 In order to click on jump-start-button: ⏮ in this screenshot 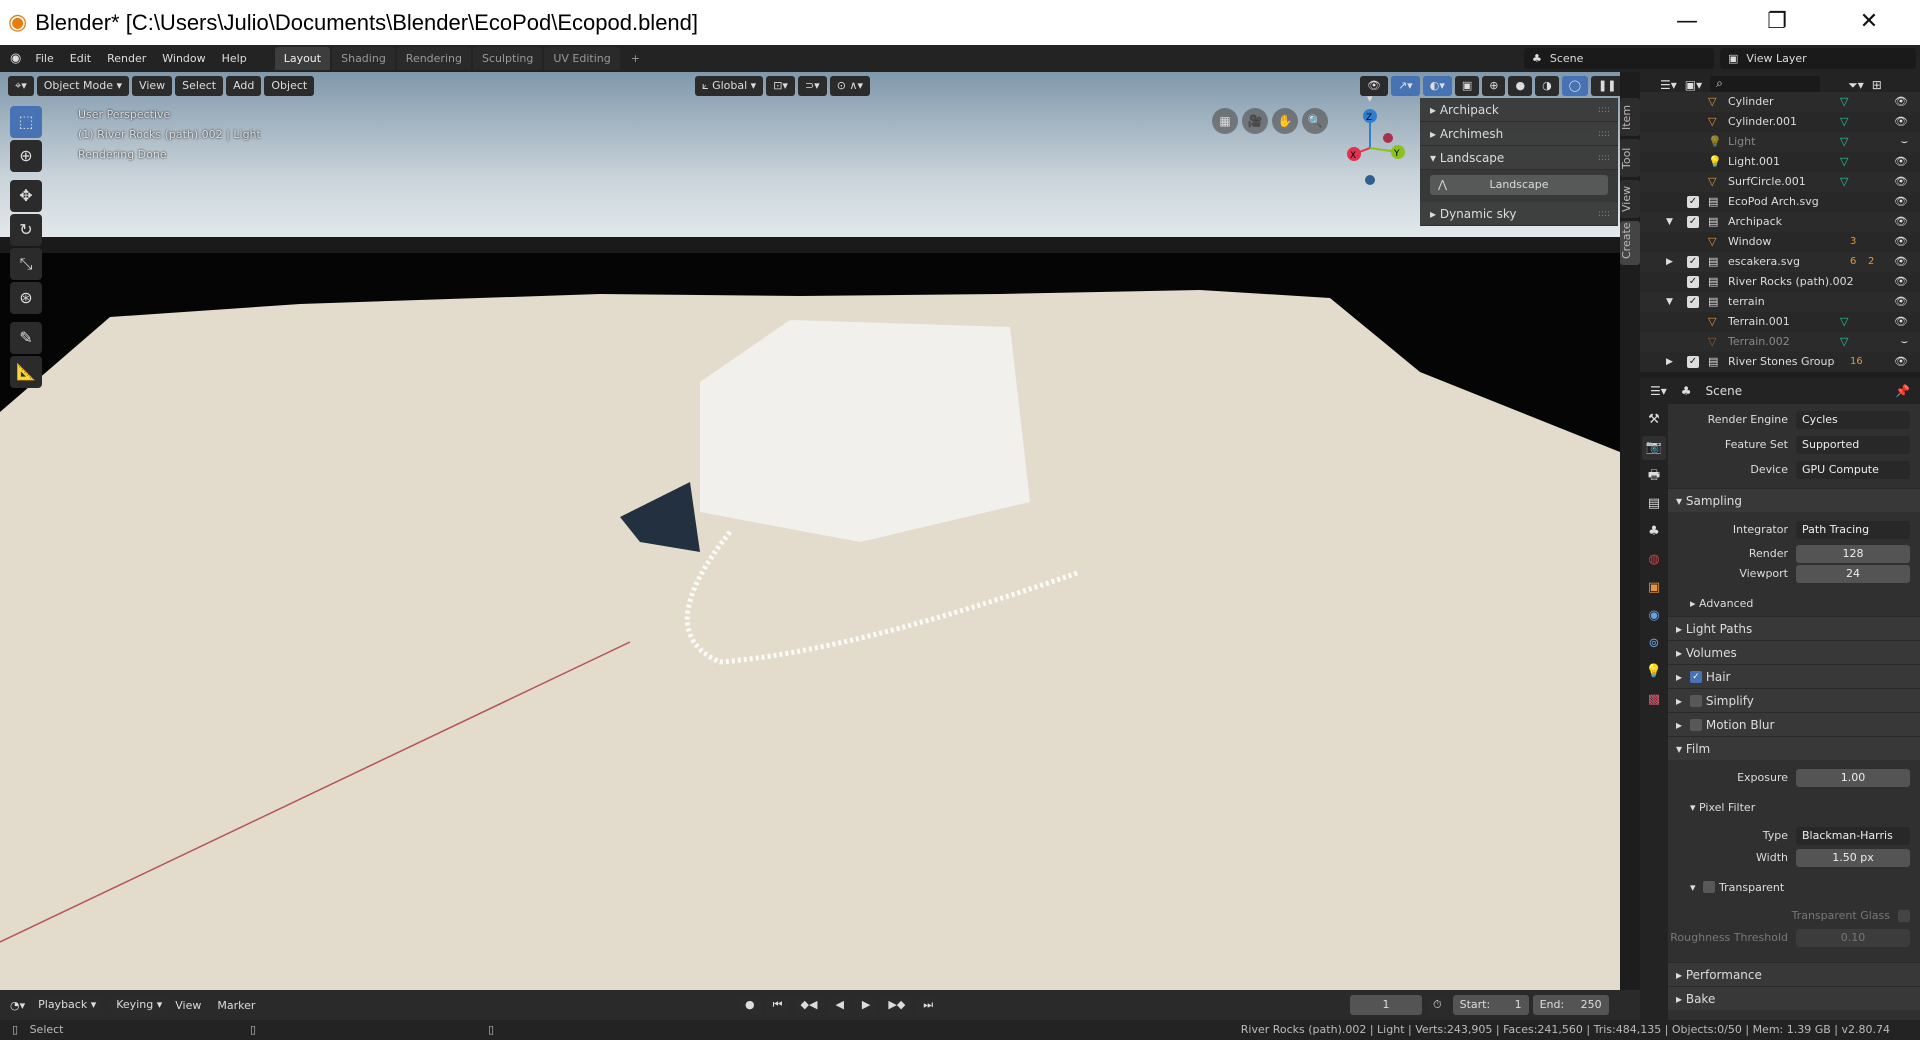, I will do `click(777, 1005)`.